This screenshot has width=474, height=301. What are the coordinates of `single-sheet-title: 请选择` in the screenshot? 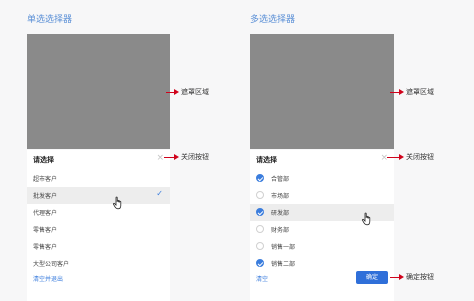 It's located at (43, 160).